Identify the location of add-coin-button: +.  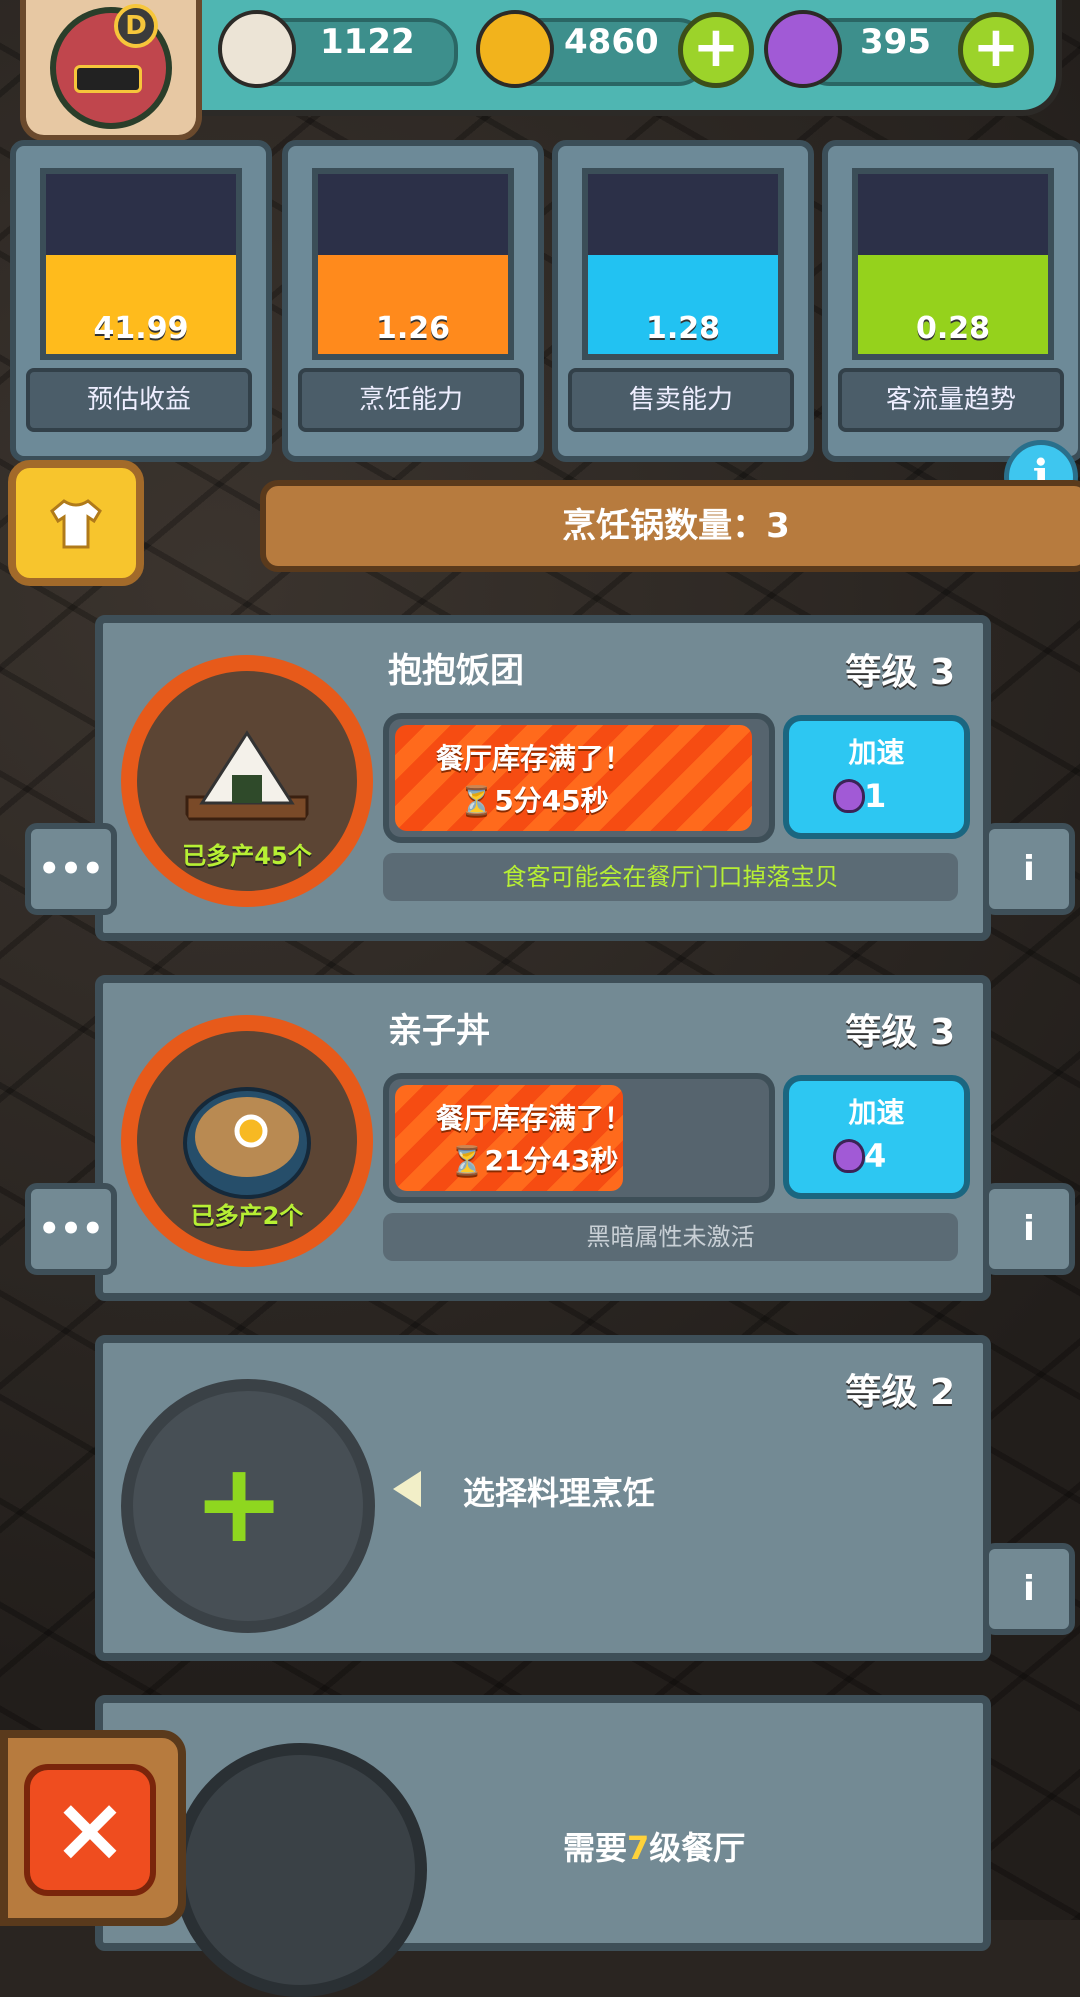
(716, 50).